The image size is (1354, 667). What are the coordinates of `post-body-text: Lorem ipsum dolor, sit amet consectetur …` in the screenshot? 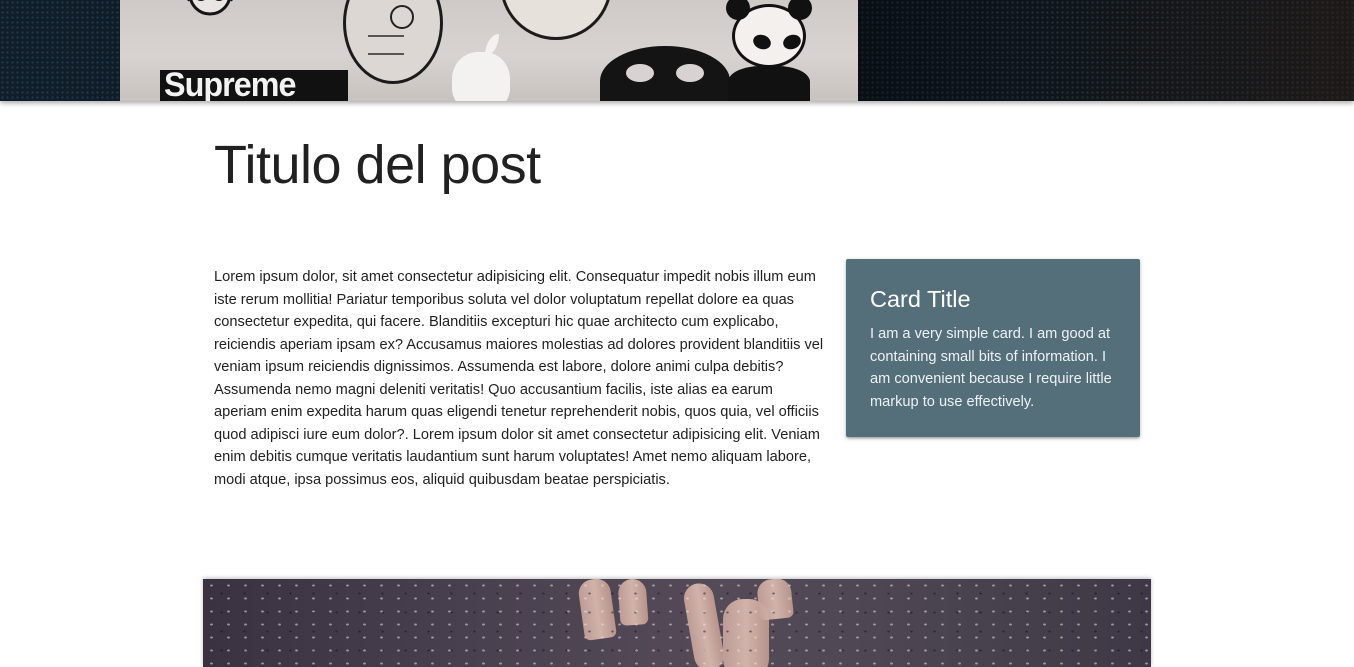 It's located at (519, 378).